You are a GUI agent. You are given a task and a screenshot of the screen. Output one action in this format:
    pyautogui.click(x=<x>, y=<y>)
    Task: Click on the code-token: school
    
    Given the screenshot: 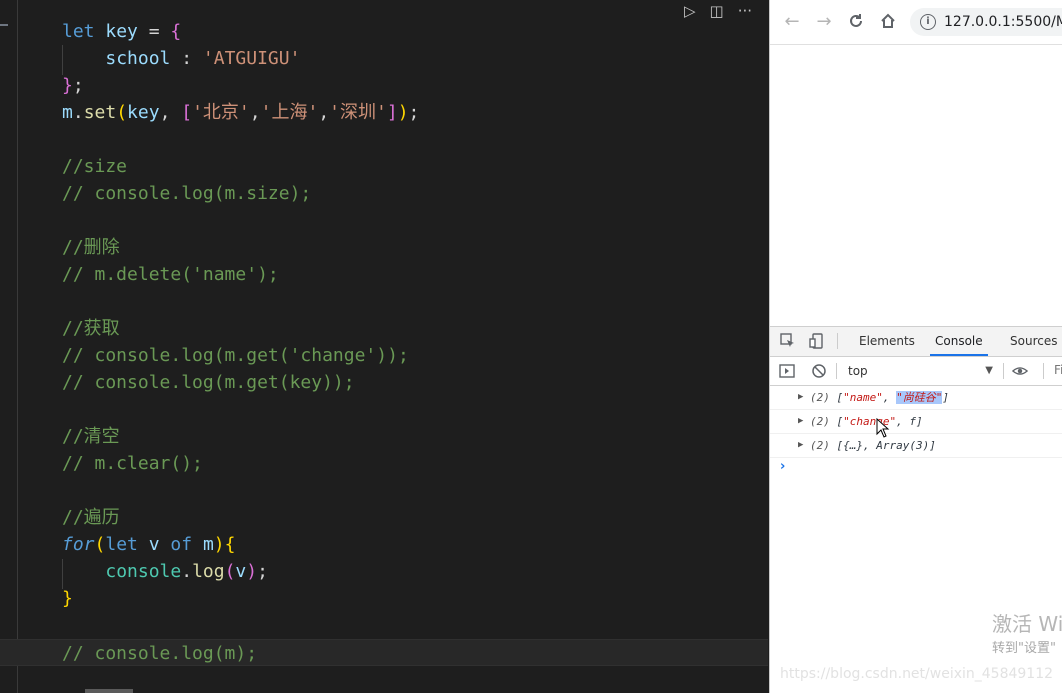 What is the action you would take?
    pyautogui.click(x=138, y=58)
    